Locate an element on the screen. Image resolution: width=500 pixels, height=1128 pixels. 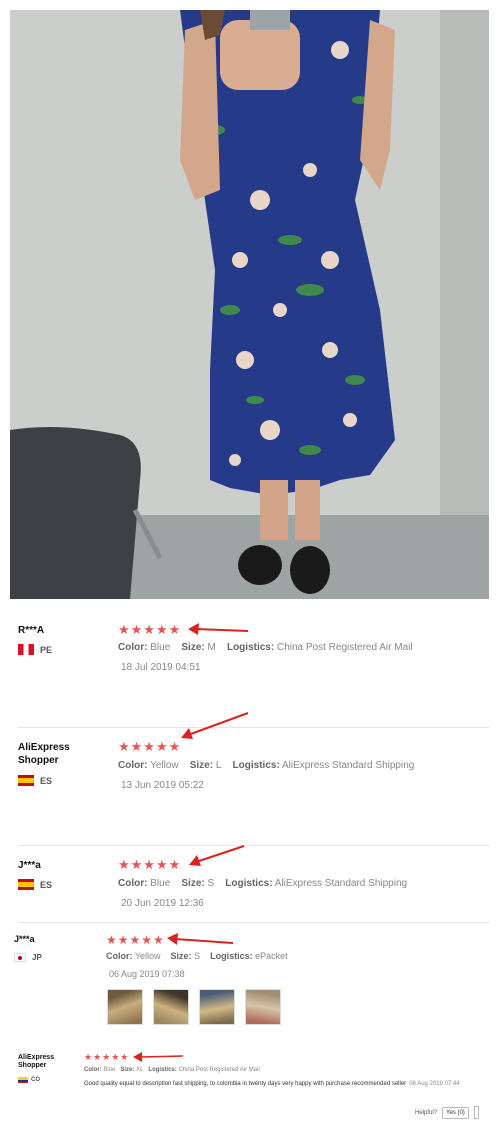
reviewer-country: PE is located at coordinates (35, 649).